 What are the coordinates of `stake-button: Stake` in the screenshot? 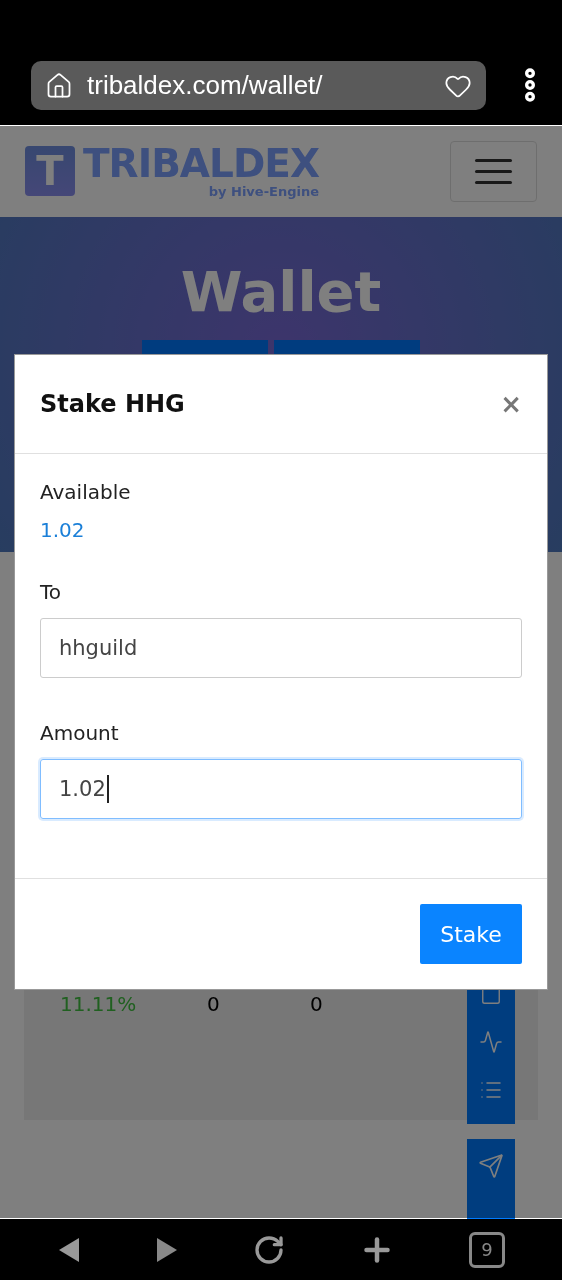 It's located at (471, 934).